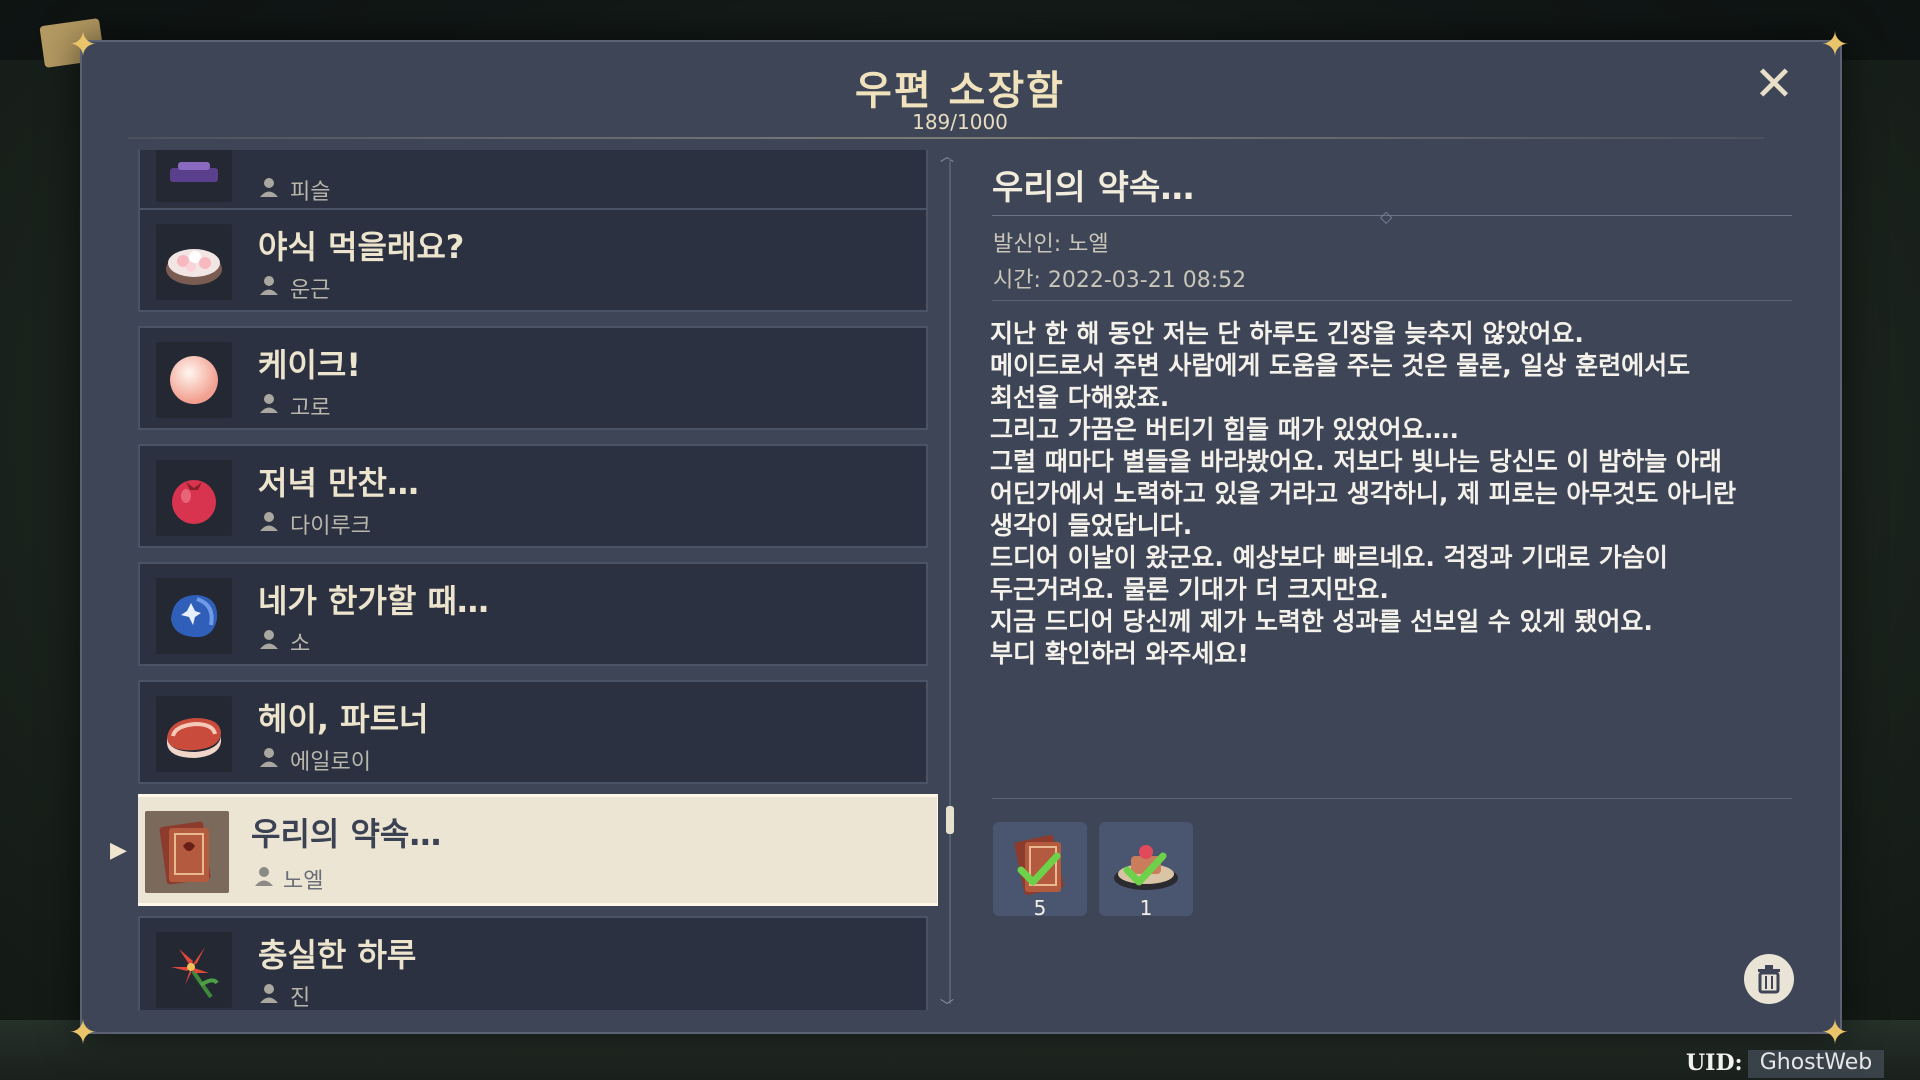 This screenshot has height=1080, width=1920. I want to click on mail-body-line: 지난 한 해 동안 저는 단 하루도 긴장을 늦추지 않았어요., so click(1287, 333).